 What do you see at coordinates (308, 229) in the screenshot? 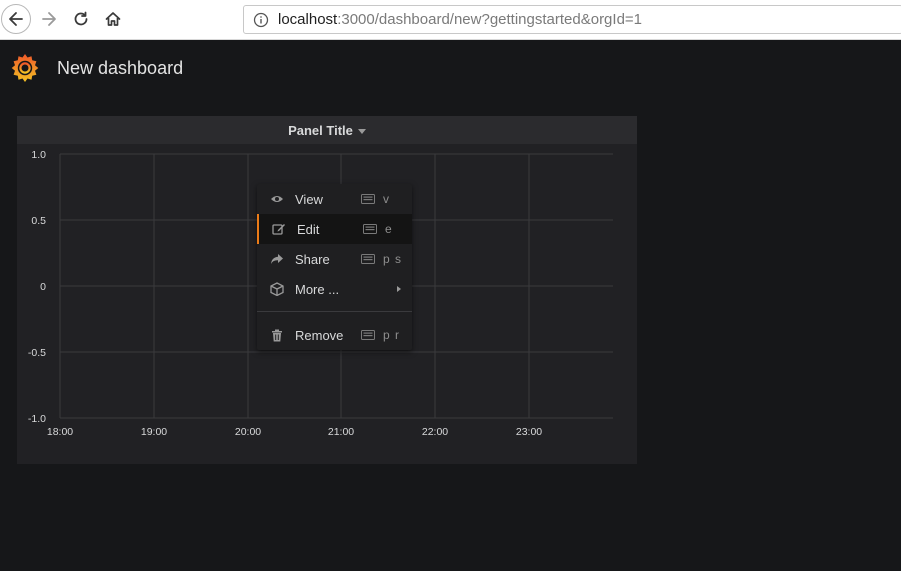
I see `menu-item-label: Edit` at bounding box center [308, 229].